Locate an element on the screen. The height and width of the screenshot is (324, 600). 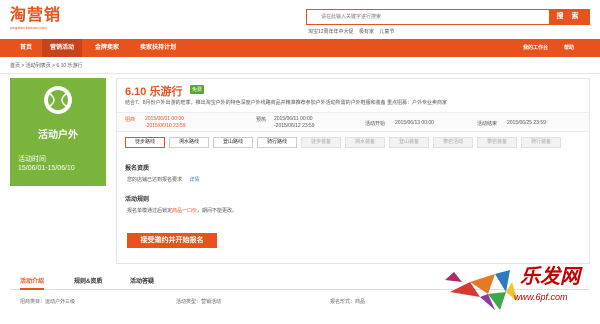
route-tab: 攀岩装备 is located at coordinates (497, 142).